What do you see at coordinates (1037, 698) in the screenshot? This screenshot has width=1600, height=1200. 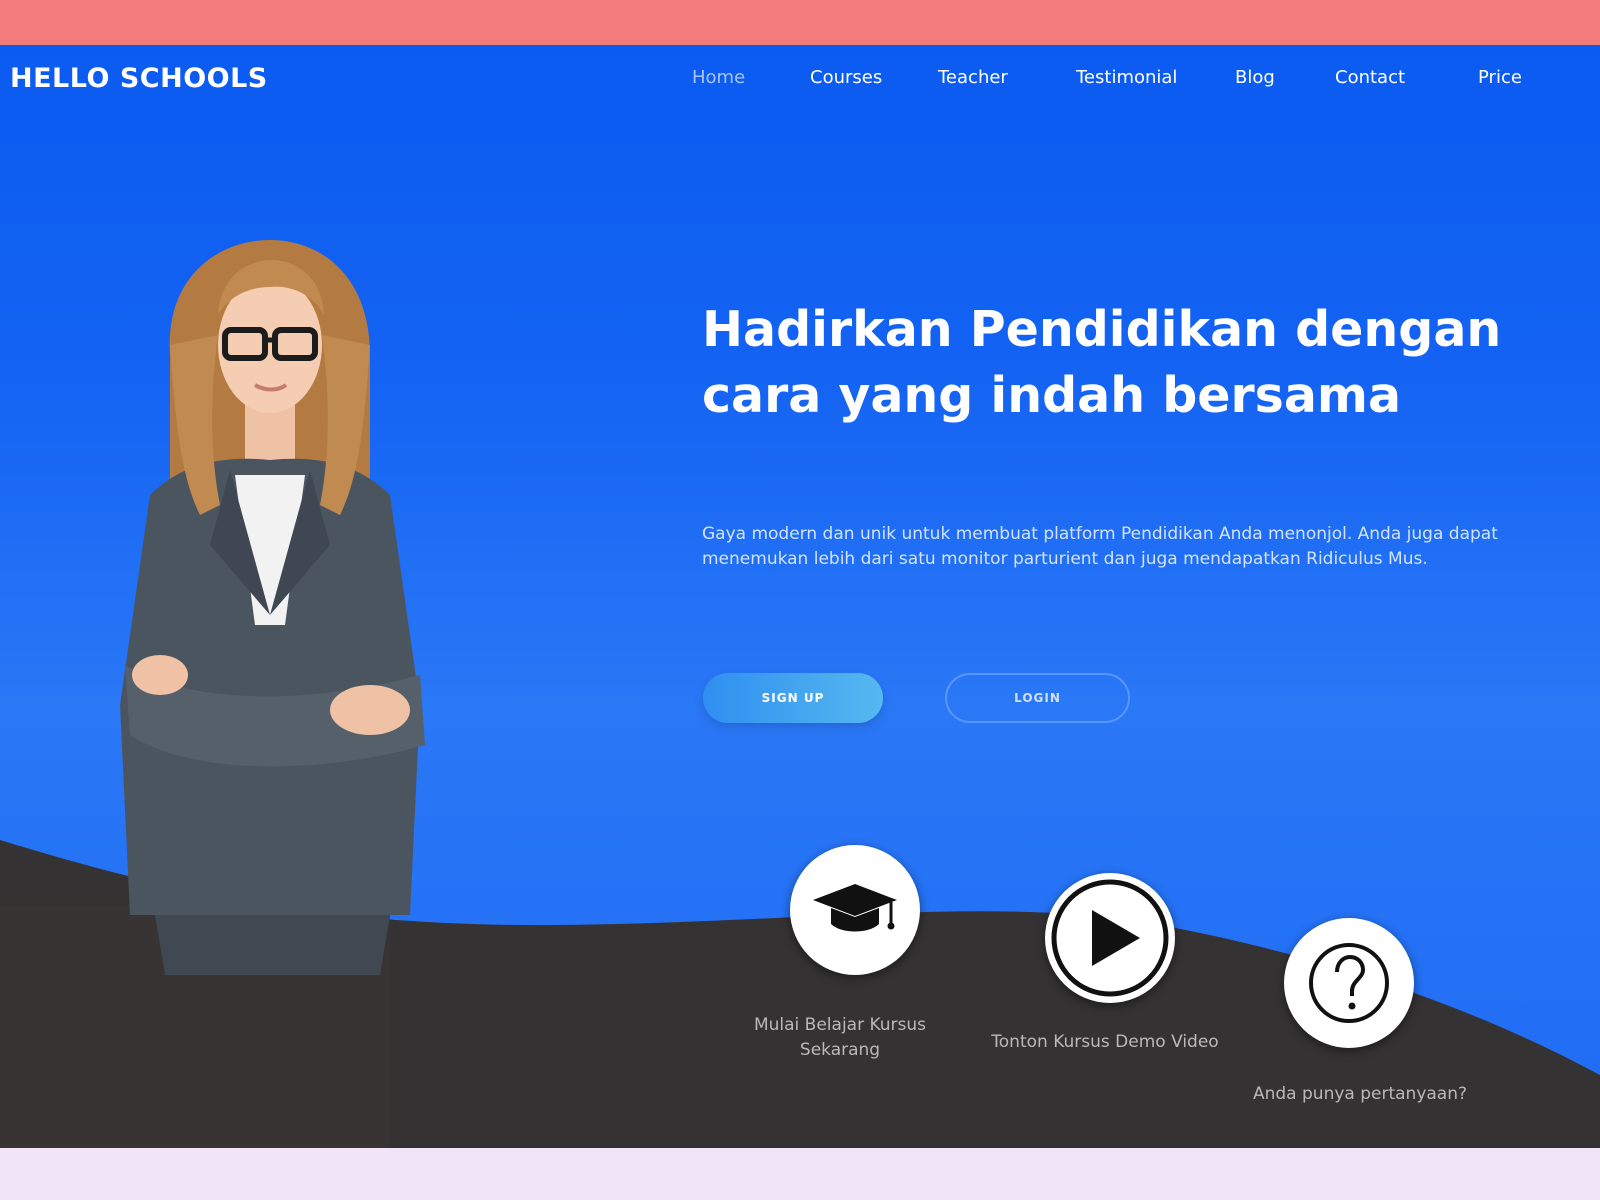 I see `login-button: LOGIN` at bounding box center [1037, 698].